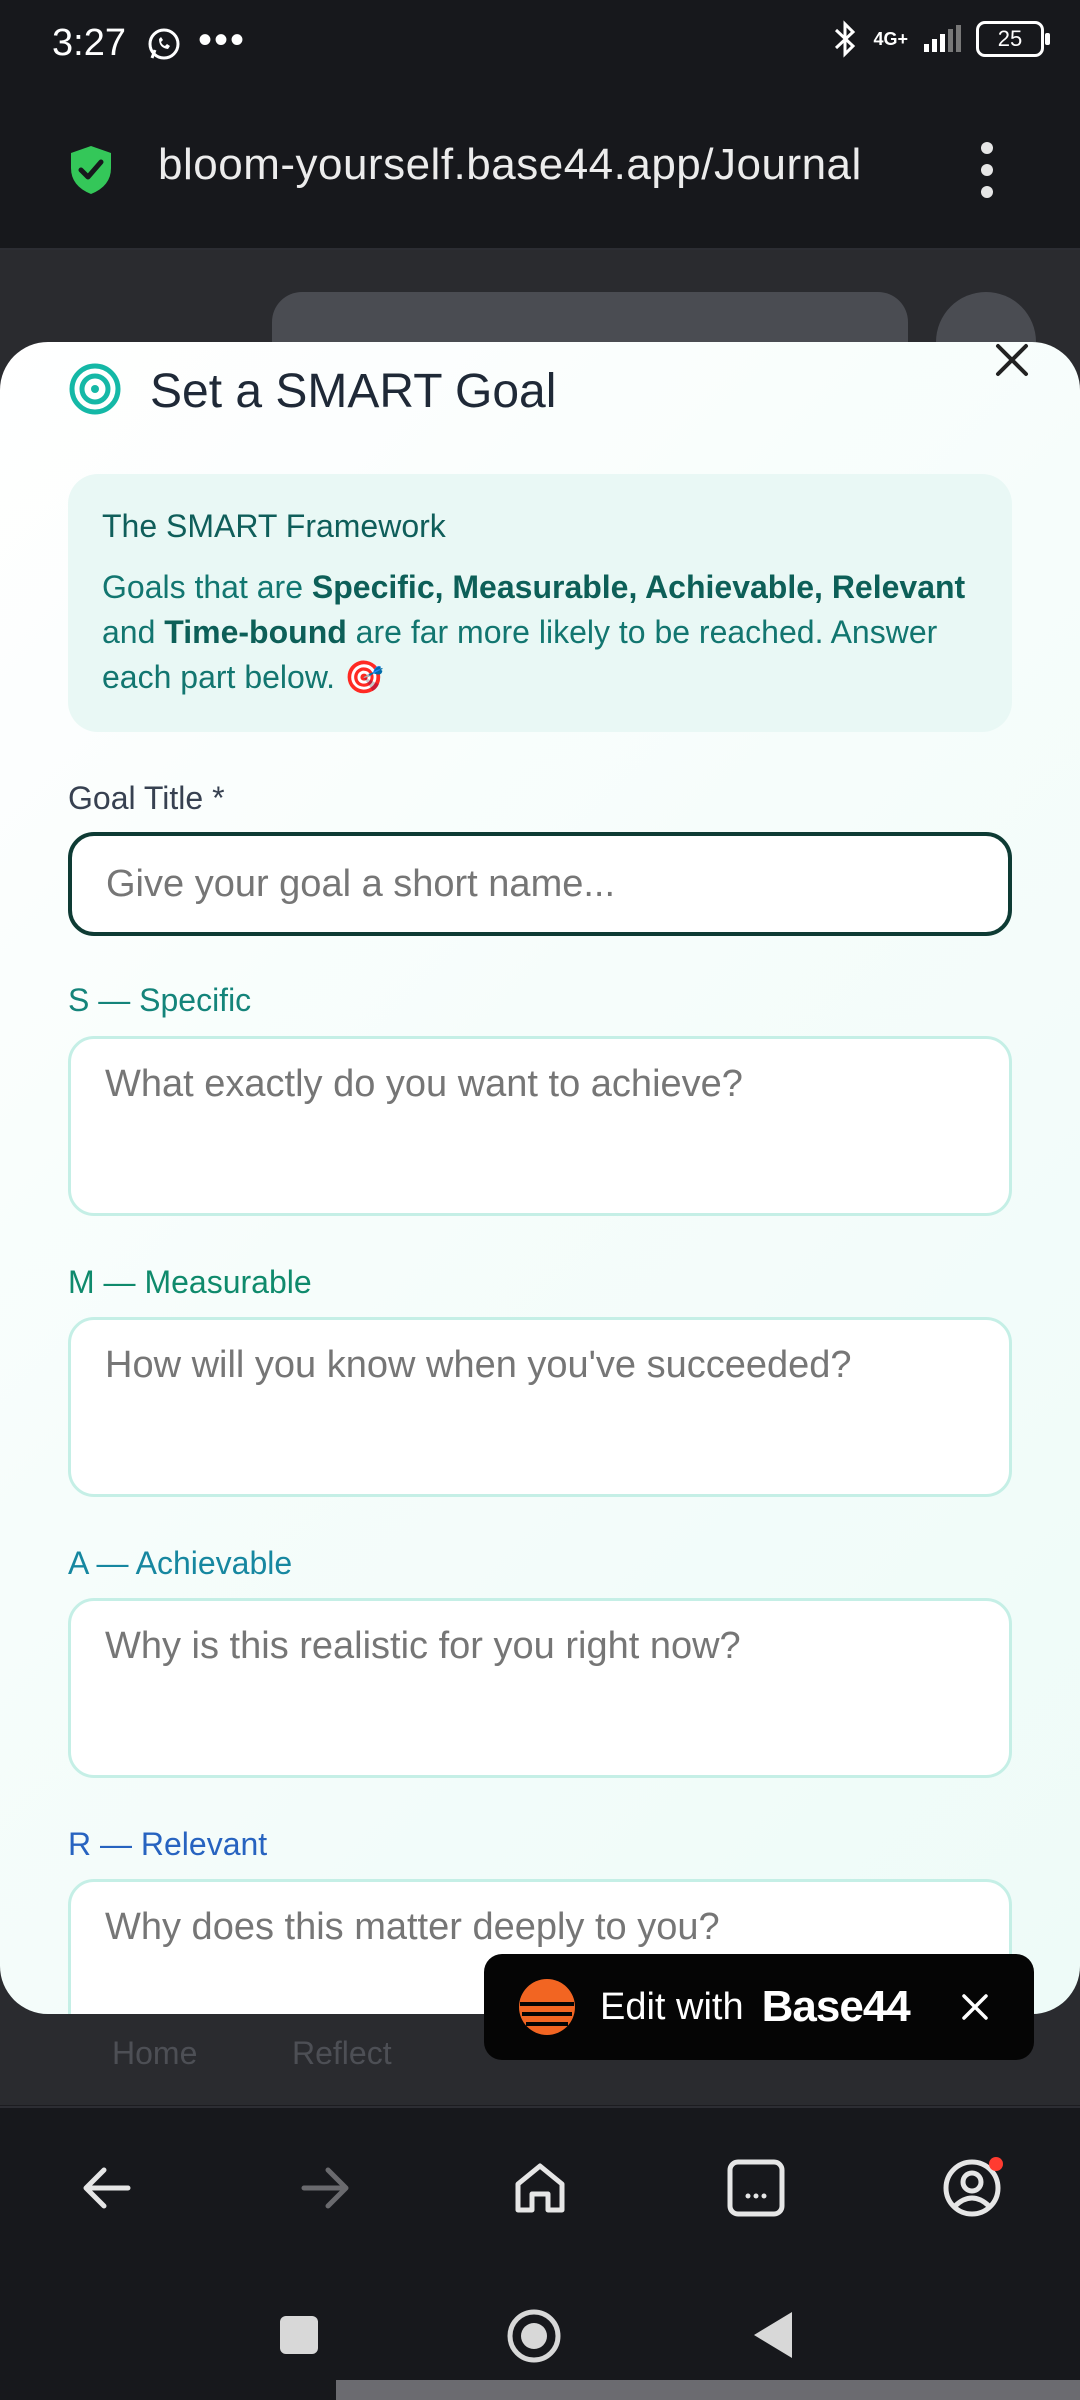 The height and width of the screenshot is (2400, 1080). What do you see at coordinates (89, 43) in the screenshot?
I see `status-time: 3:27` at bounding box center [89, 43].